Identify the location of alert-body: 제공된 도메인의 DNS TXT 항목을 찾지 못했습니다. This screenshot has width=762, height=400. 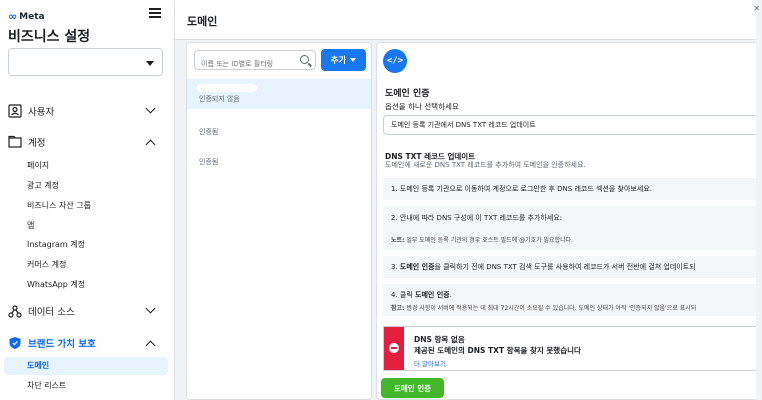
(497, 350).